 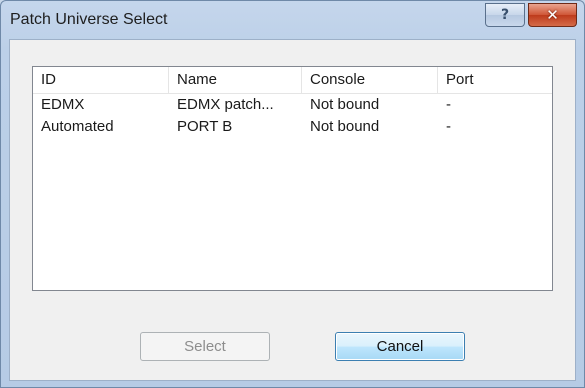 What do you see at coordinates (89, 19) in the screenshot?
I see `window-title: Patch Universe Select` at bounding box center [89, 19].